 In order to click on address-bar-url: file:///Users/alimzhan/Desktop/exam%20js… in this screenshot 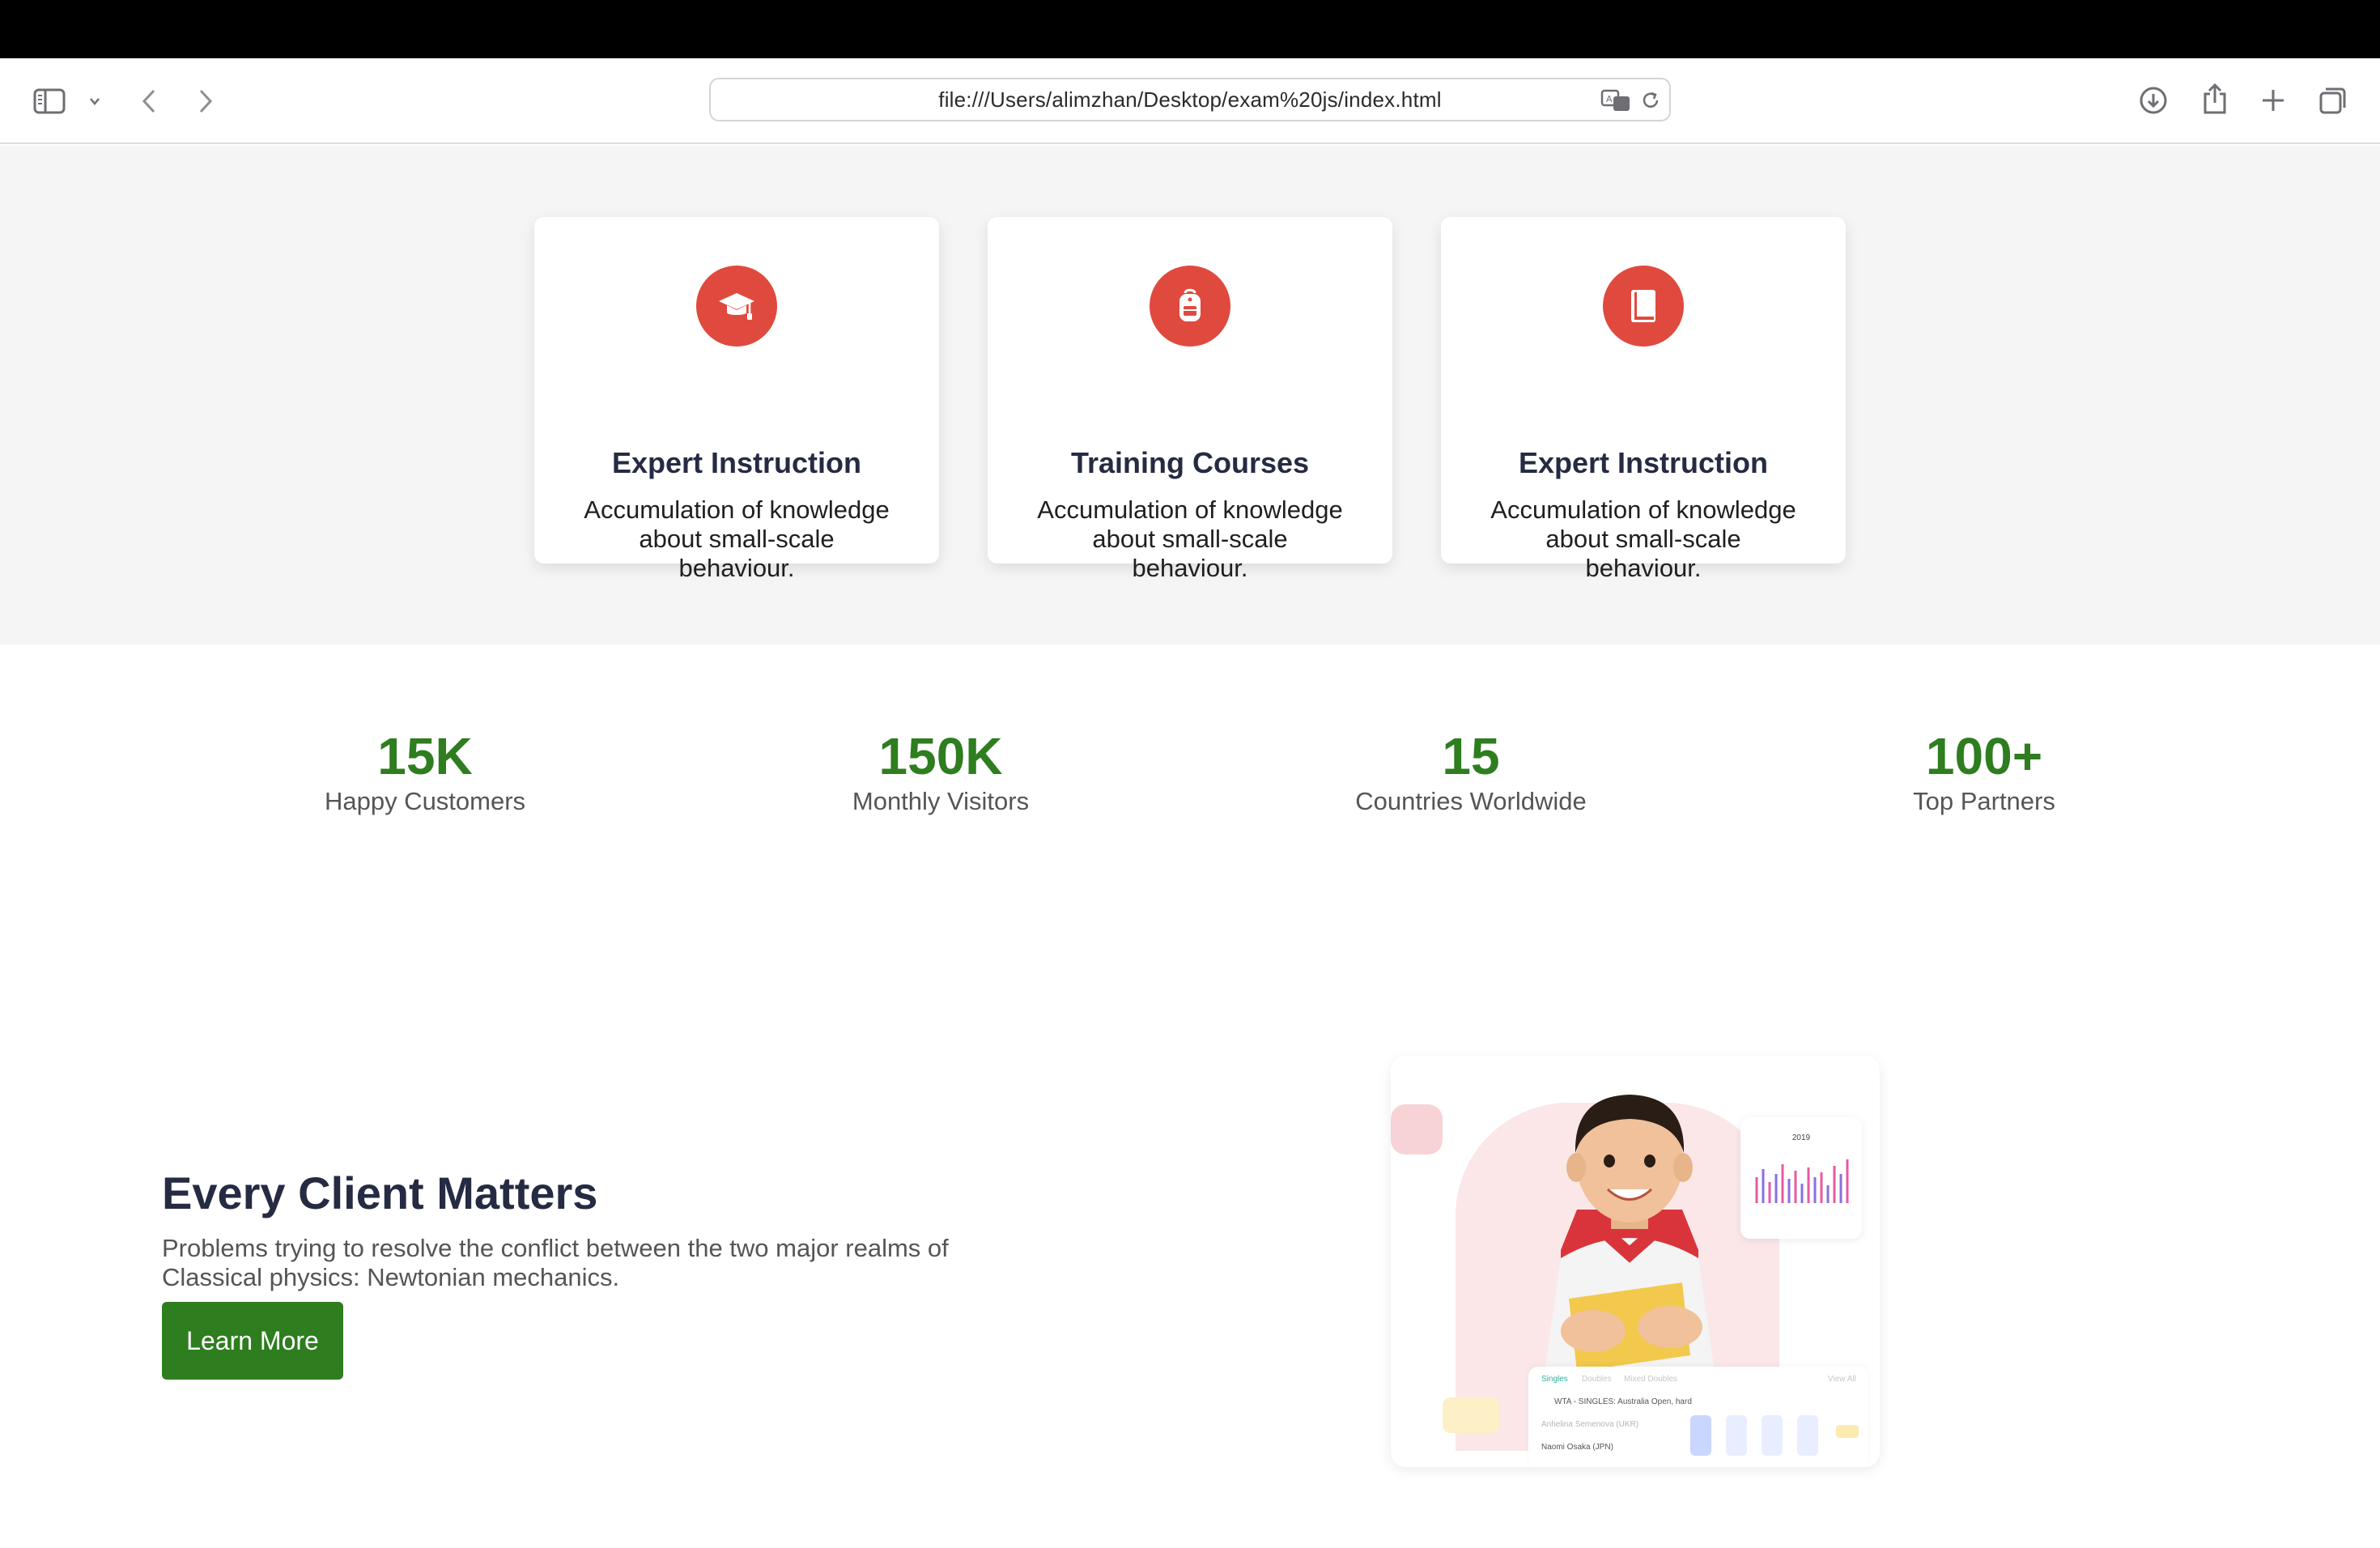, I will do `click(1190, 100)`.